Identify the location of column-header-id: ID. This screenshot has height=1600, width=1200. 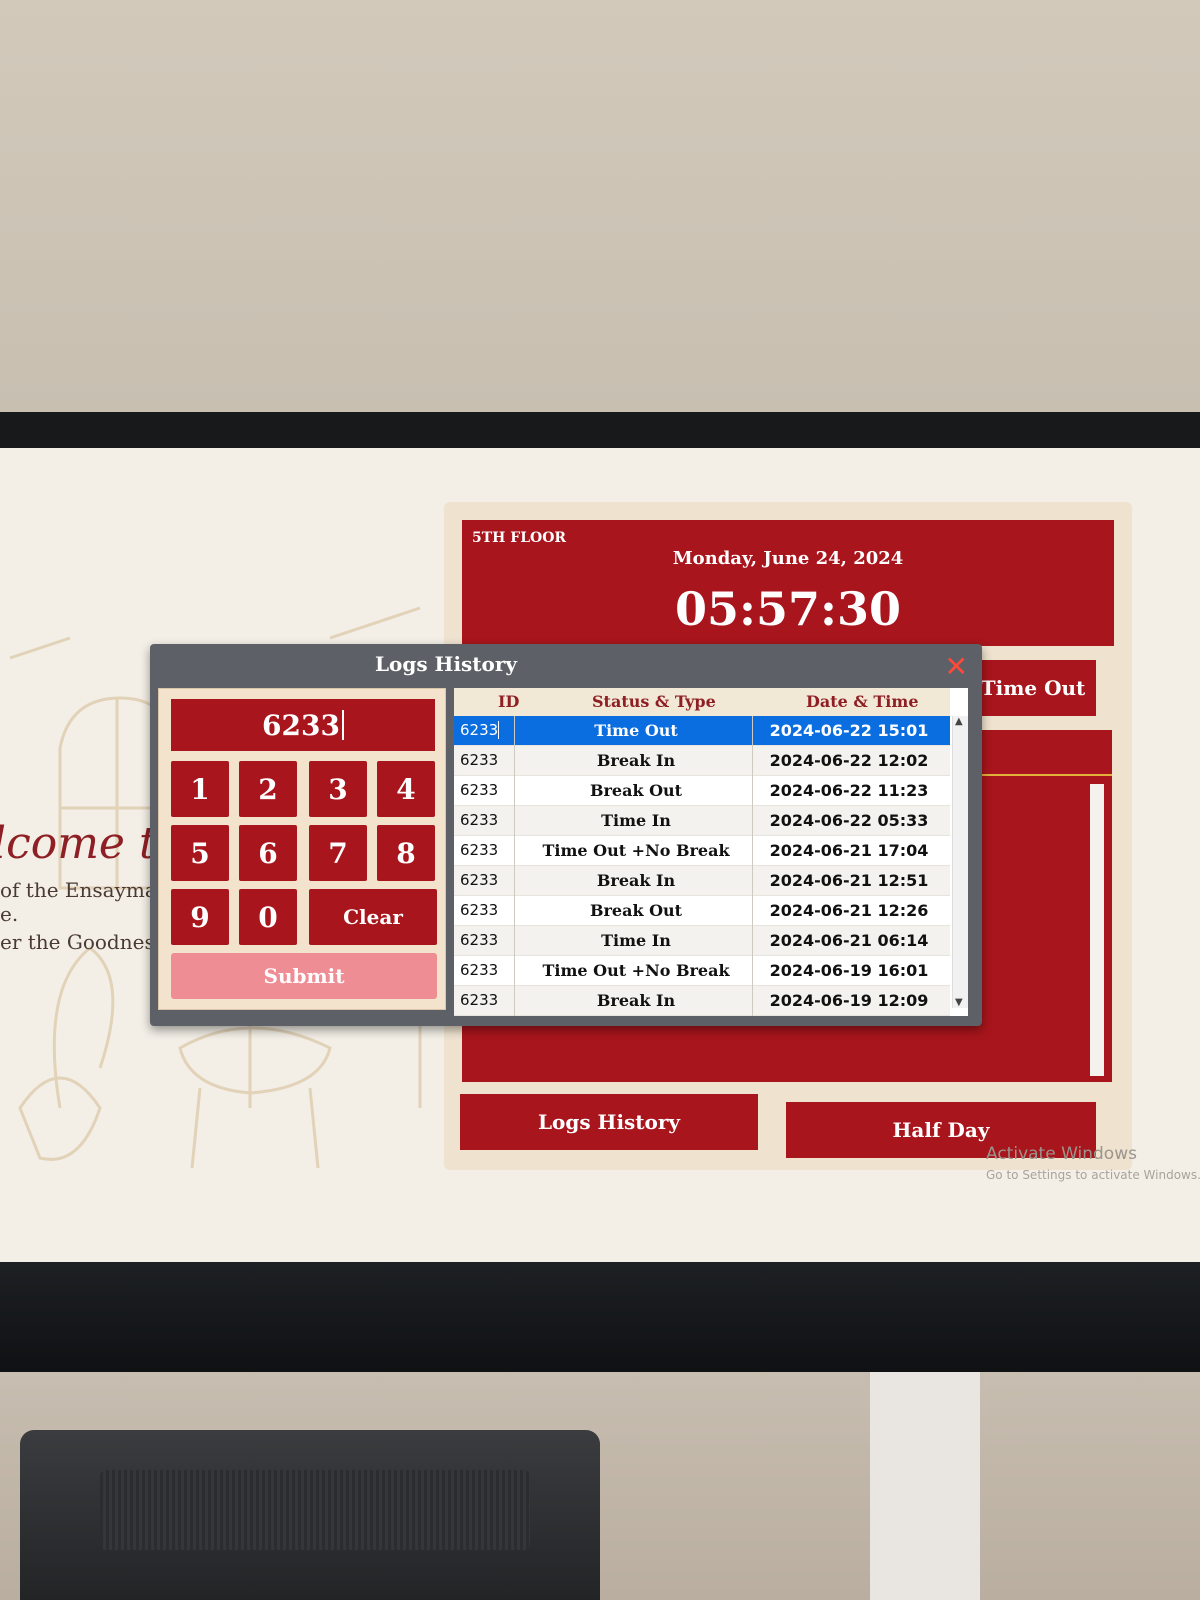
(509, 701).